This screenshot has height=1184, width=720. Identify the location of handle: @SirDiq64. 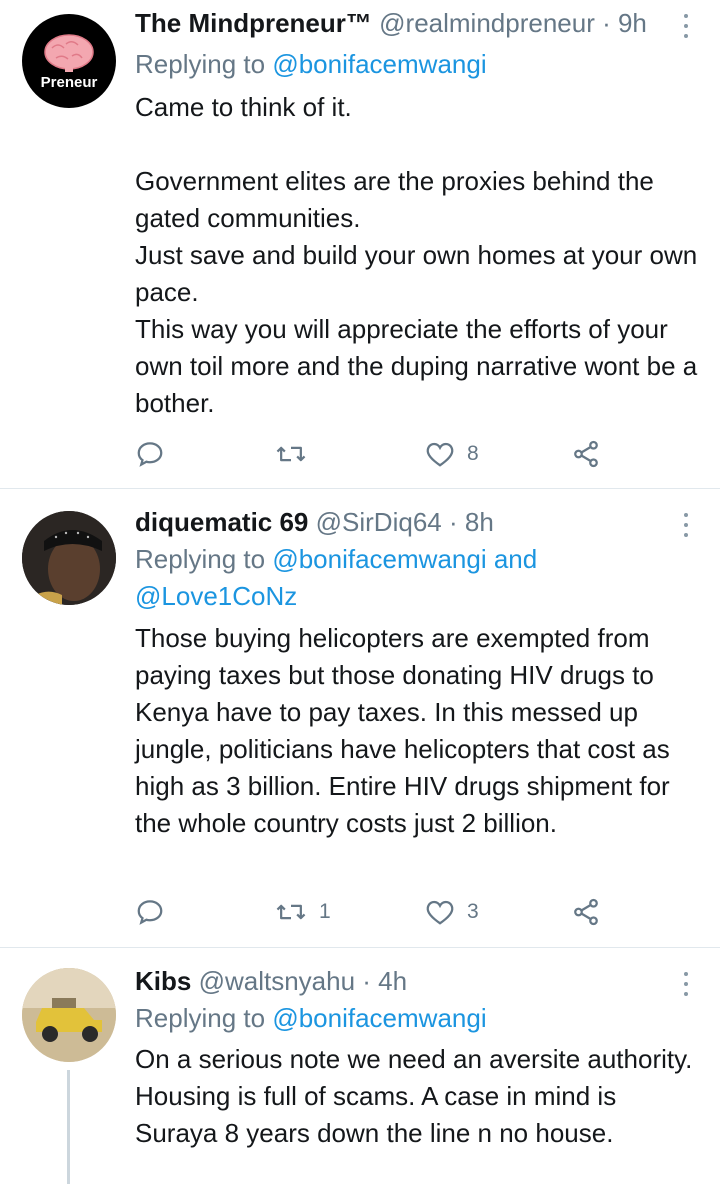
(379, 522).